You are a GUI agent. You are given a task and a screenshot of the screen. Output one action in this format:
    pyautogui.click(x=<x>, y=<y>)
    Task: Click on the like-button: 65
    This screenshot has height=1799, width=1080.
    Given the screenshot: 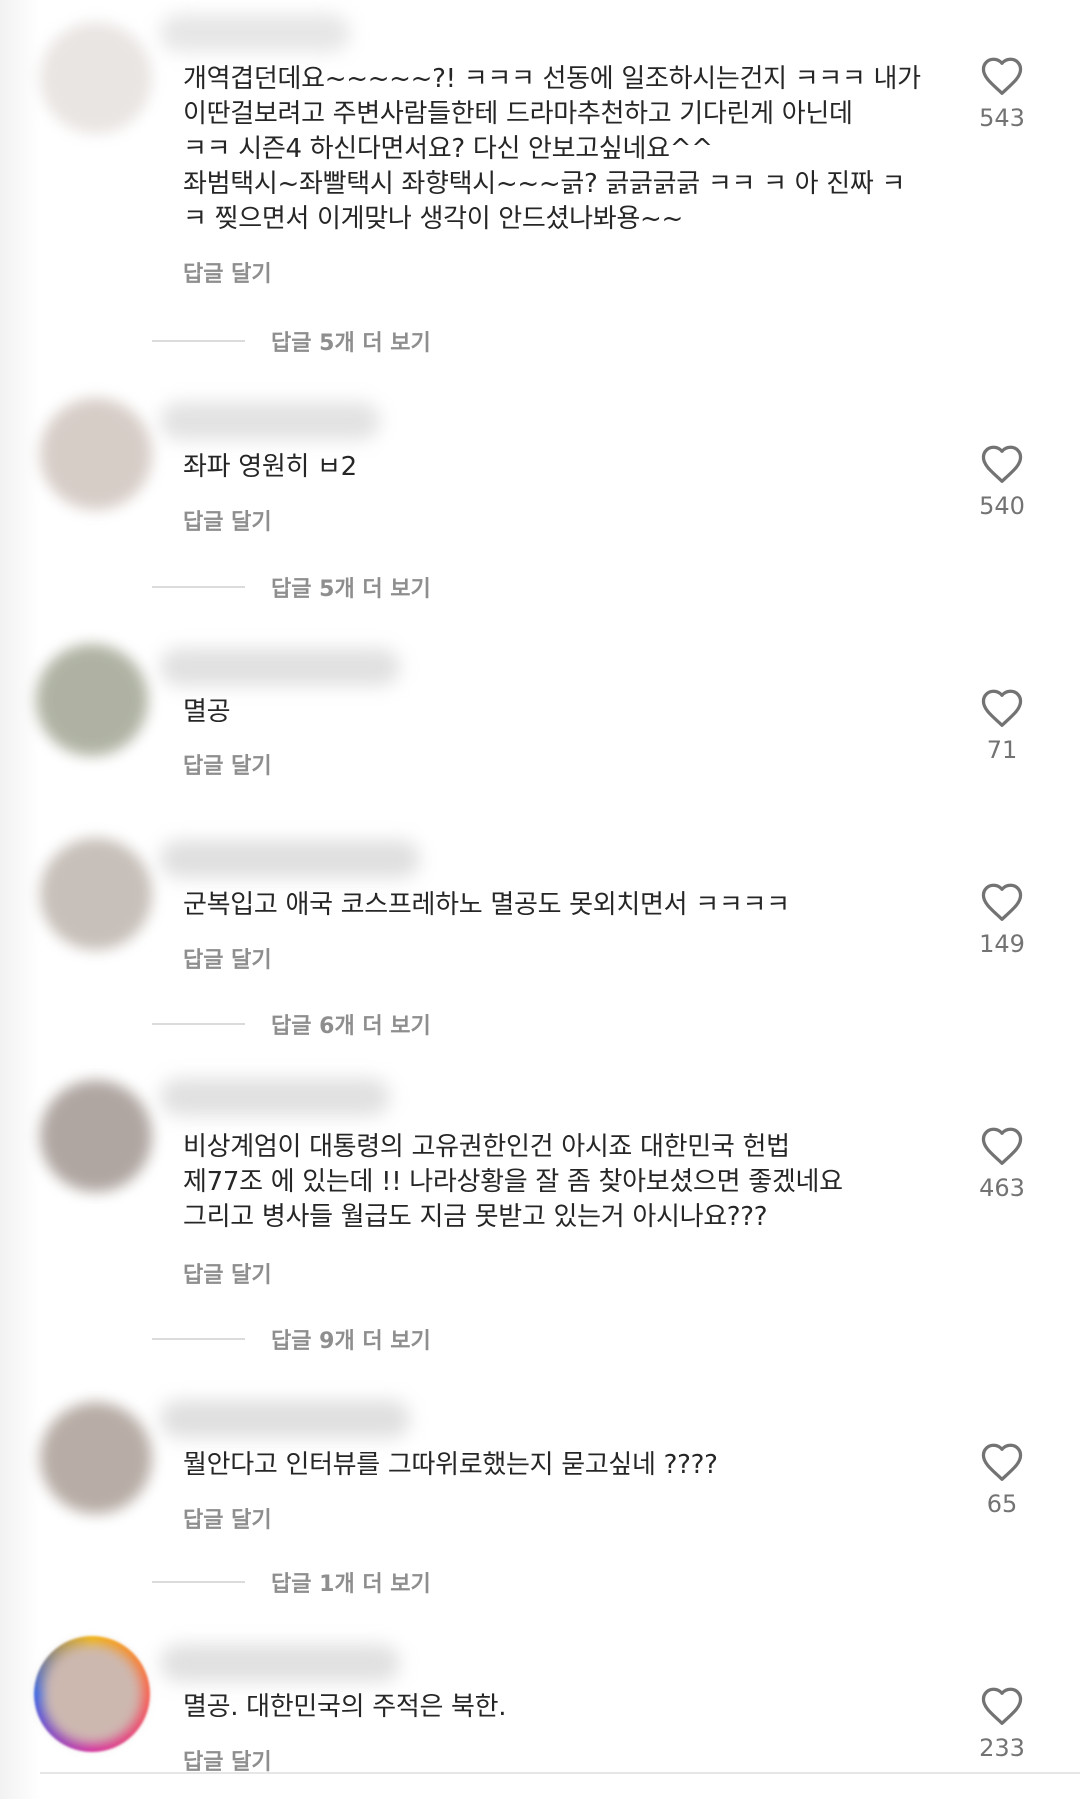 What is the action you would take?
    pyautogui.click(x=1002, y=1480)
    